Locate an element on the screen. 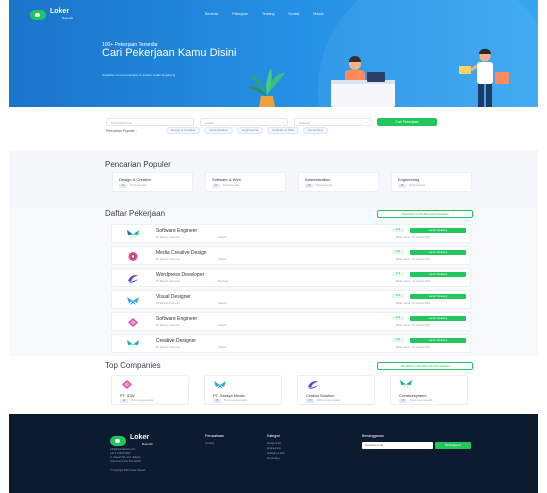 This screenshot has height=493, width=547. nav-link-kontak: Kontak is located at coordinates (293, 14).